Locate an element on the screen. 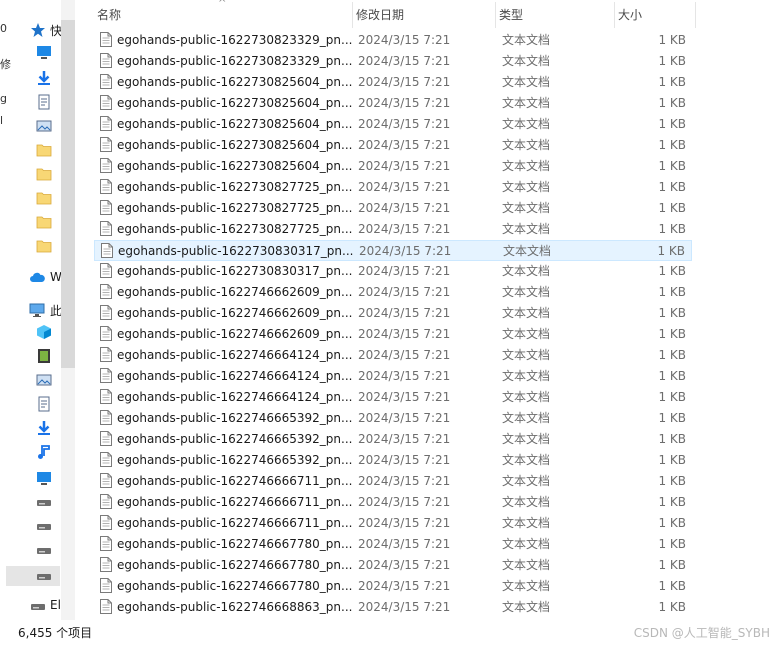  column-header-size: 大小 is located at coordinates (655, 14).